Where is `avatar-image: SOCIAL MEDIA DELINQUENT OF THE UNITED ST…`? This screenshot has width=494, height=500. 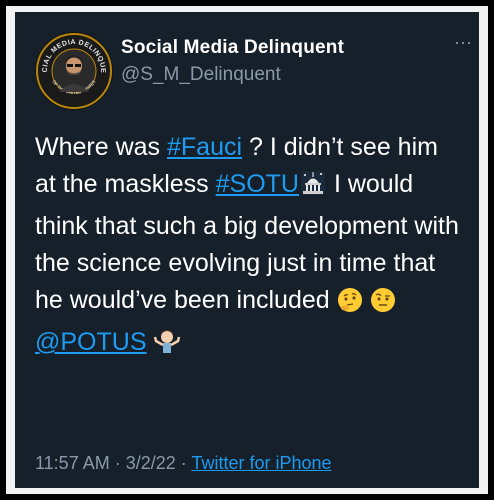
avatar-image: SOCIAL MEDIA DELINQUENT OF THE UNITED ST… is located at coordinates (73, 70).